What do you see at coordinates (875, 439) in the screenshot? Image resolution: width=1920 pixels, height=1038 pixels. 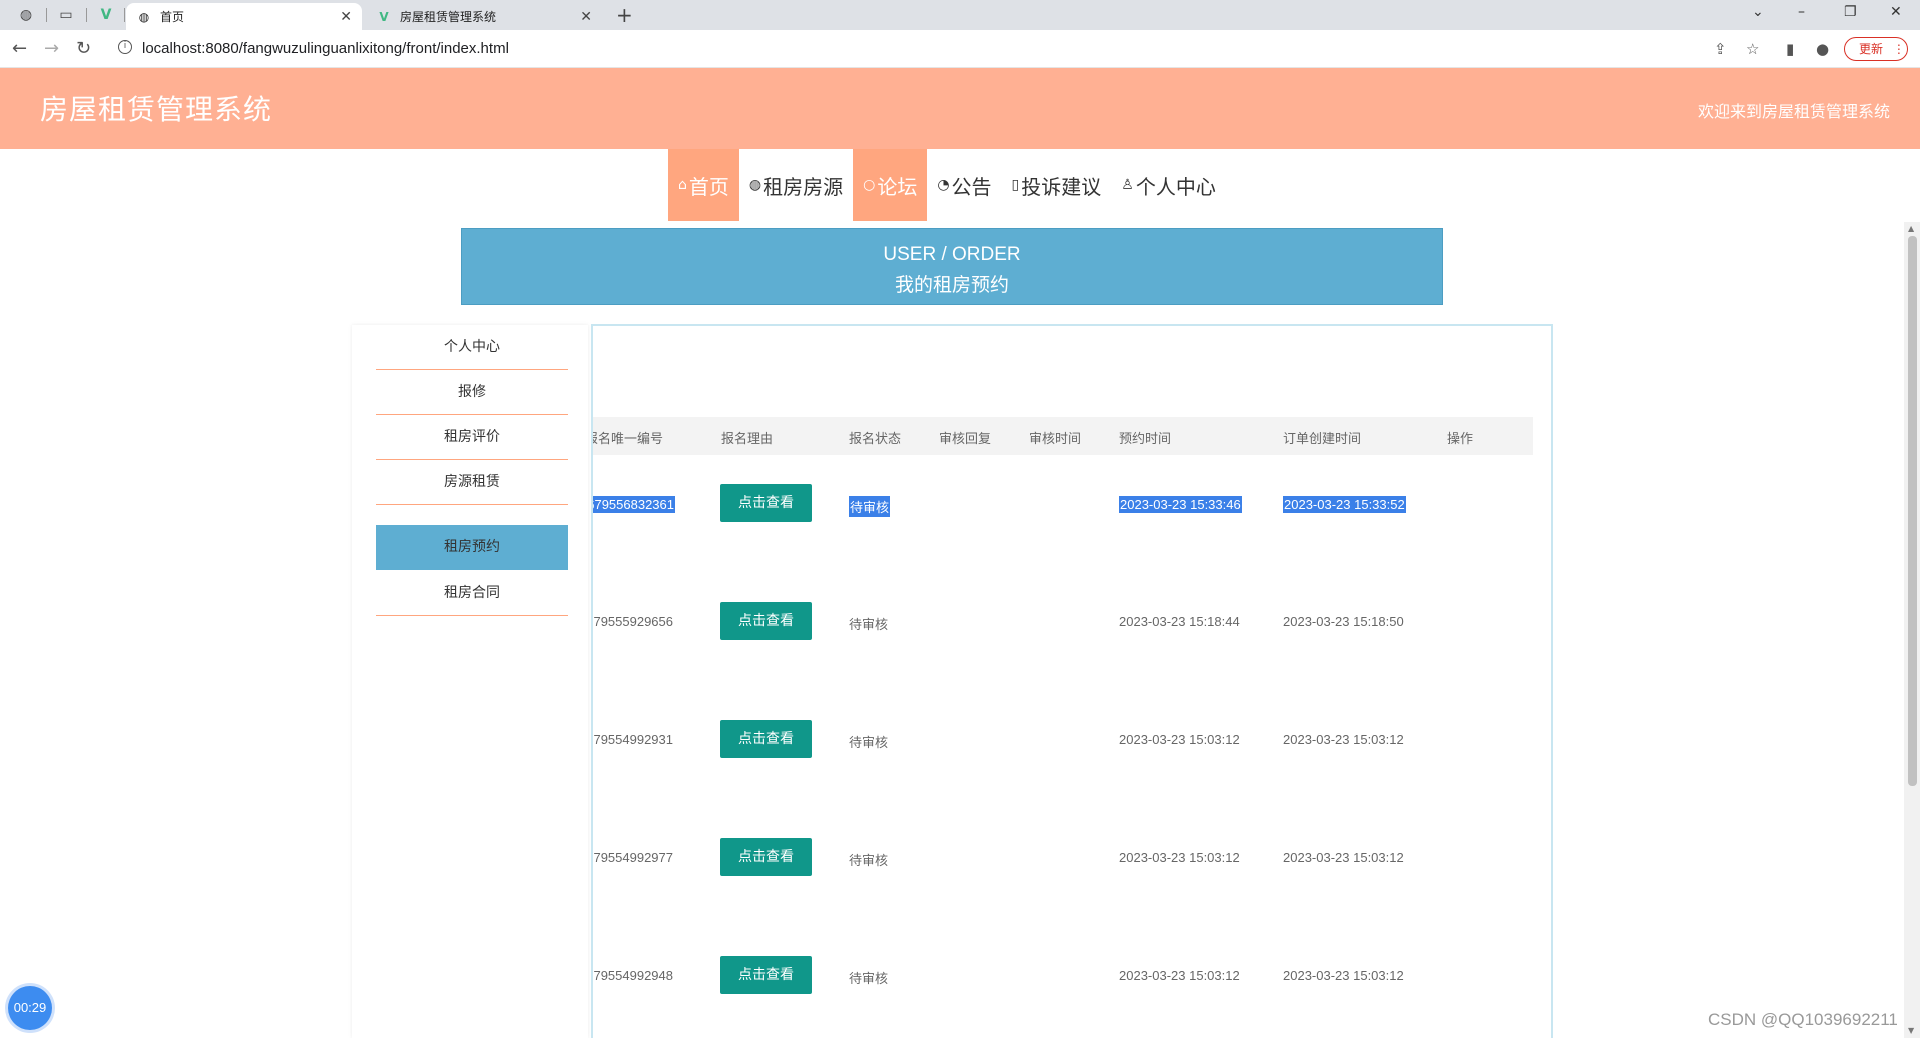 I see `col-header-status: 报名状态` at bounding box center [875, 439].